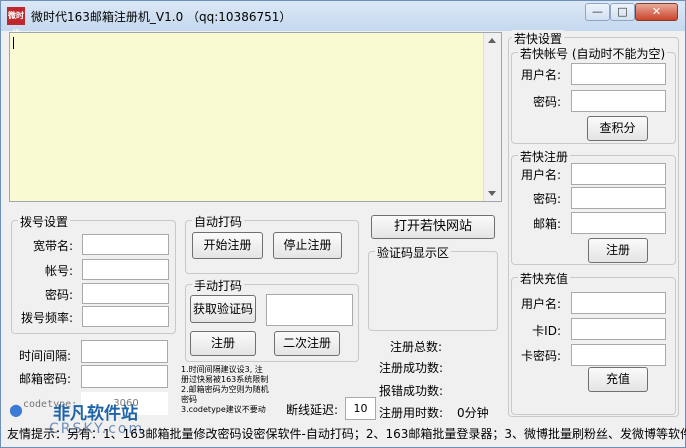 This screenshot has height=448, width=686. I want to click on close-button: ✕, so click(656, 12).